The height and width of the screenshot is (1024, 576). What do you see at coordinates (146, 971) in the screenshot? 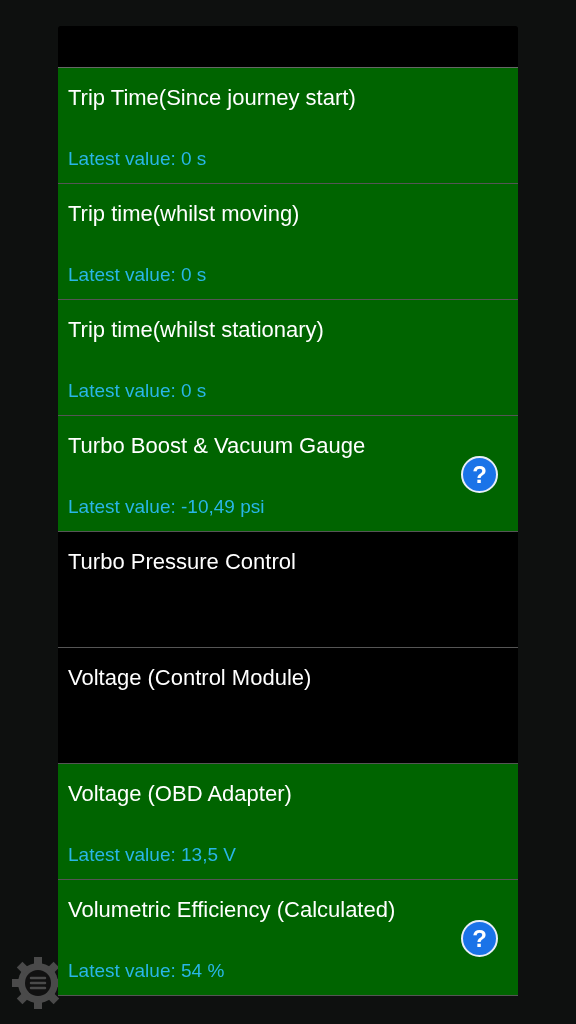
I see `latest-value: Latest value: 54 %` at bounding box center [146, 971].